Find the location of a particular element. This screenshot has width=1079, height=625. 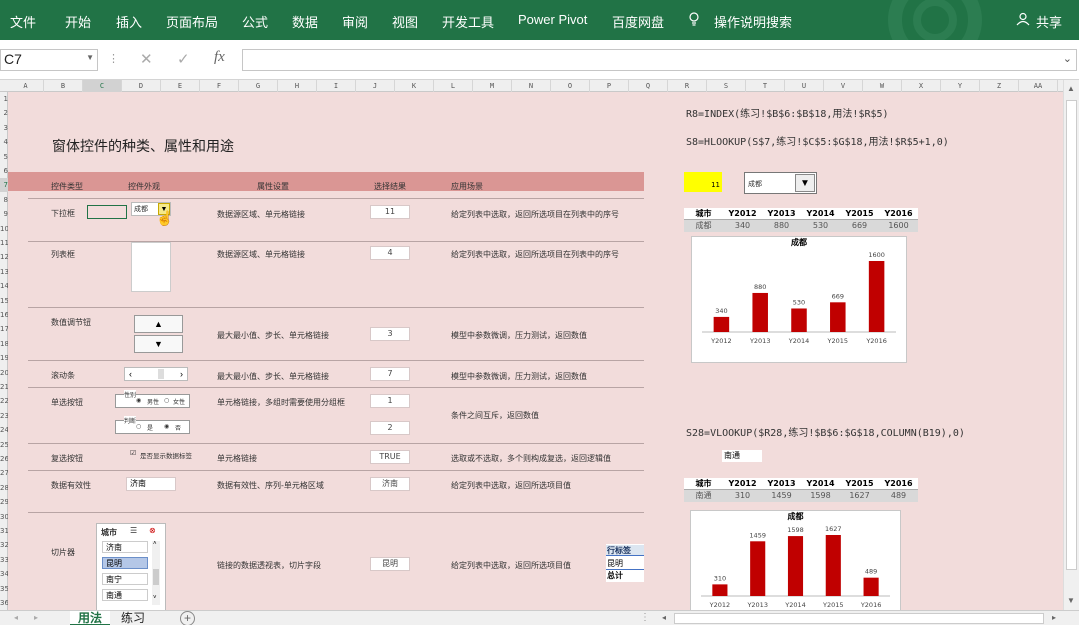

column-header-C: C is located at coordinates (102, 86).